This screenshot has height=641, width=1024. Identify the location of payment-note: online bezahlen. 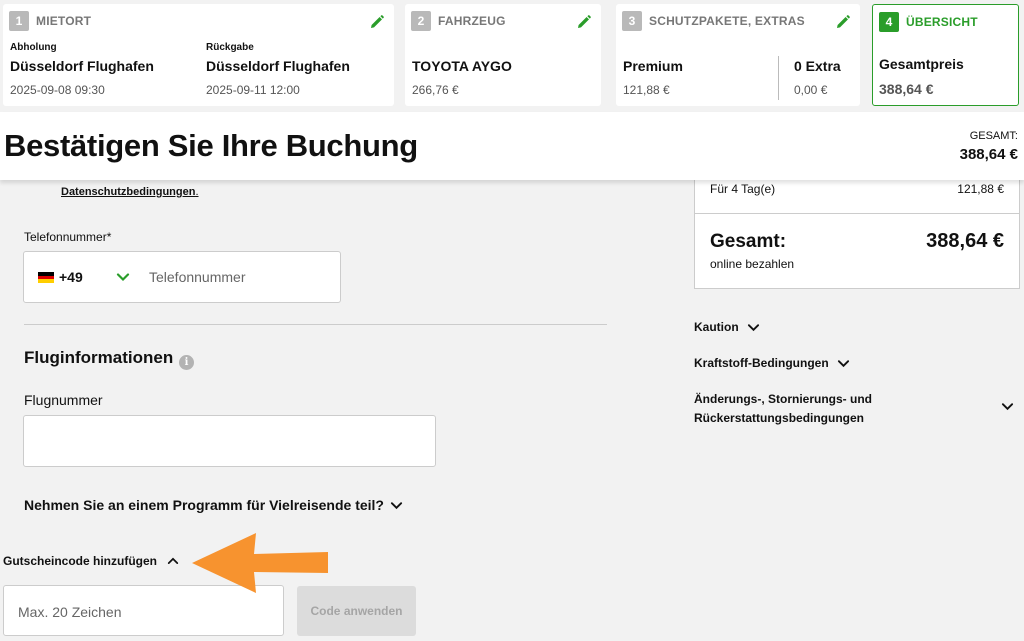
(752, 264).